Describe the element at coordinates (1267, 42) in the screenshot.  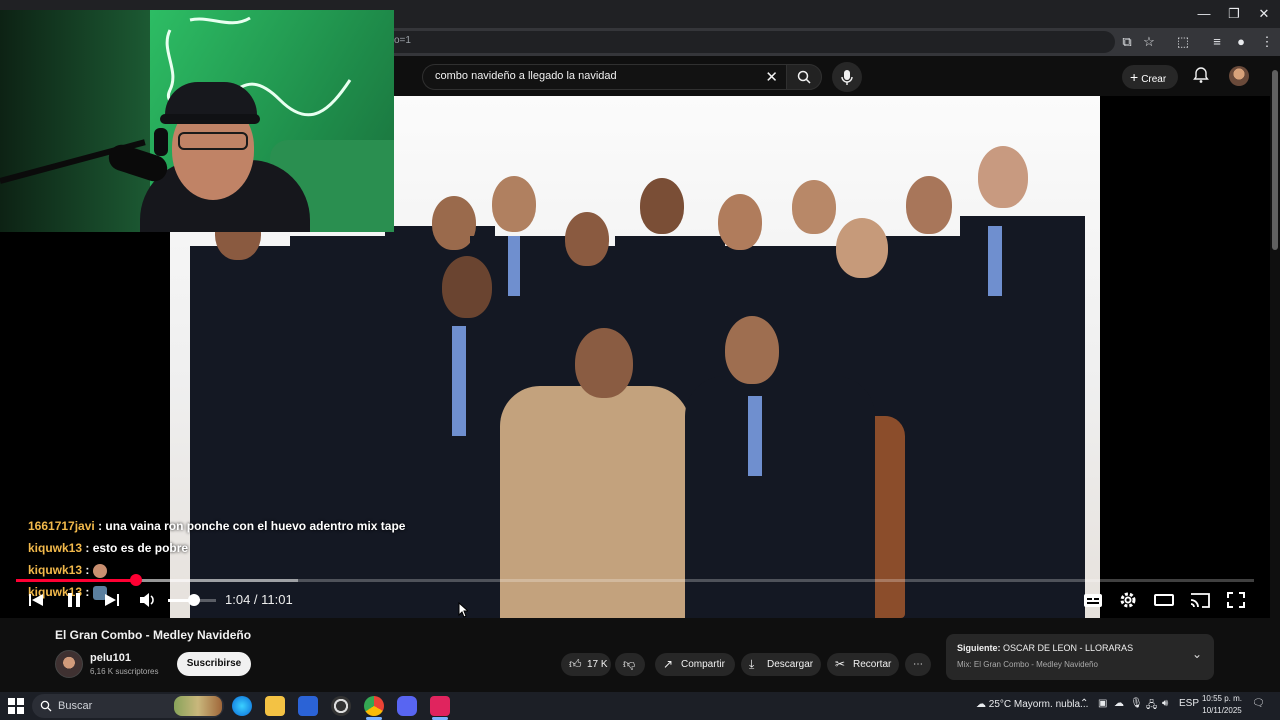
I see `browser-menu-icon: ⋮` at that location.